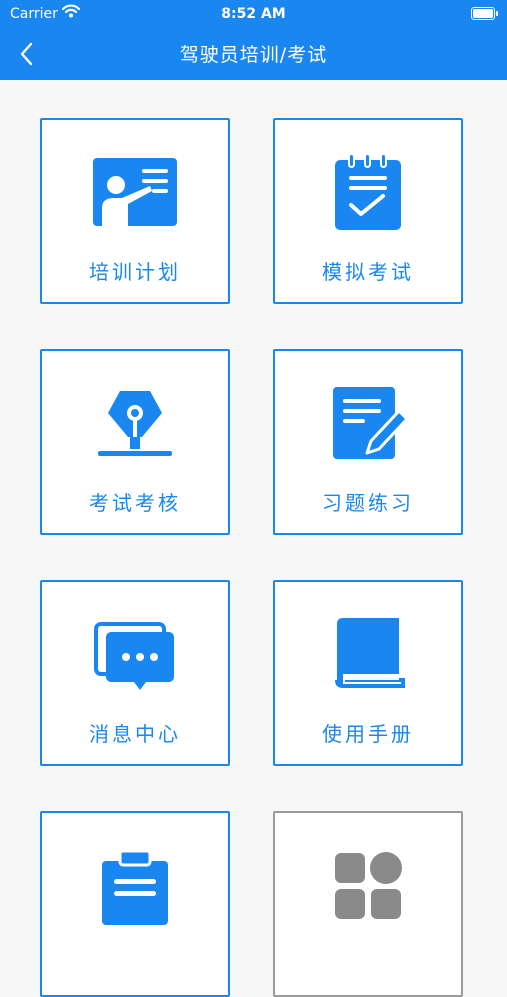 The height and width of the screenshot is (997, 507). Describe the element at coordinates (135, 503) in the screenshot. I see `tile-label: 考试考核` at that location.